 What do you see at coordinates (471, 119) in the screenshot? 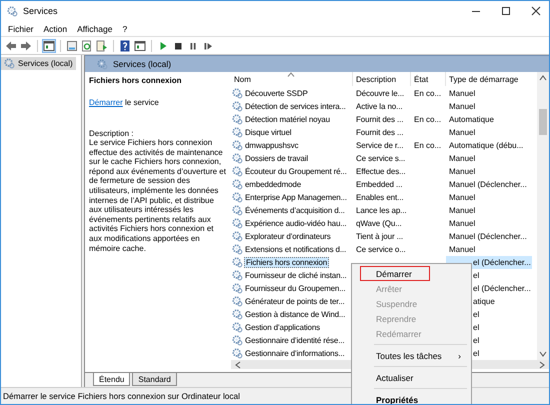
I see `table-cell: Automatique` at bounding box center [471, 119].